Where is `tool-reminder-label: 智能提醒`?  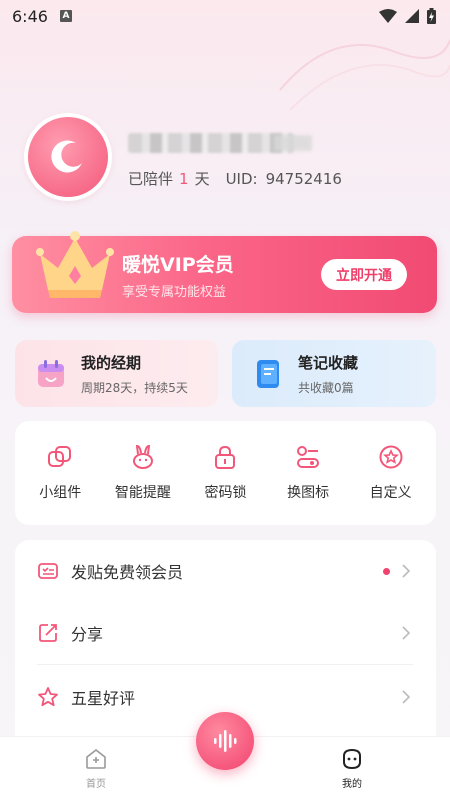
tool-reminder-label: 智能提醒 is located at coordinates (142, 493).